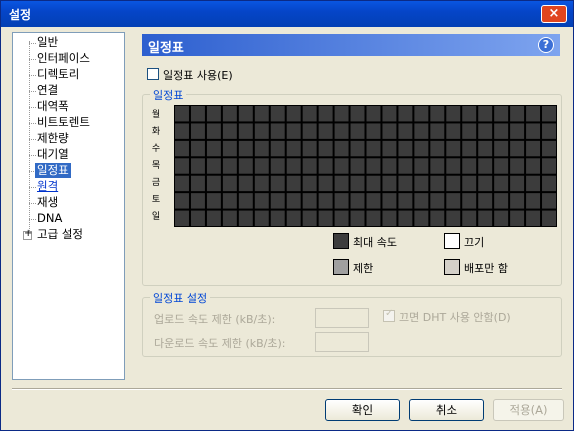 This screenshot has width=576, height=433. What do you see at coordinates (53, 138) in the screenshot?
I see `sidebar-item-transfer-cap: 제한량` at bounding box center [53, 138].